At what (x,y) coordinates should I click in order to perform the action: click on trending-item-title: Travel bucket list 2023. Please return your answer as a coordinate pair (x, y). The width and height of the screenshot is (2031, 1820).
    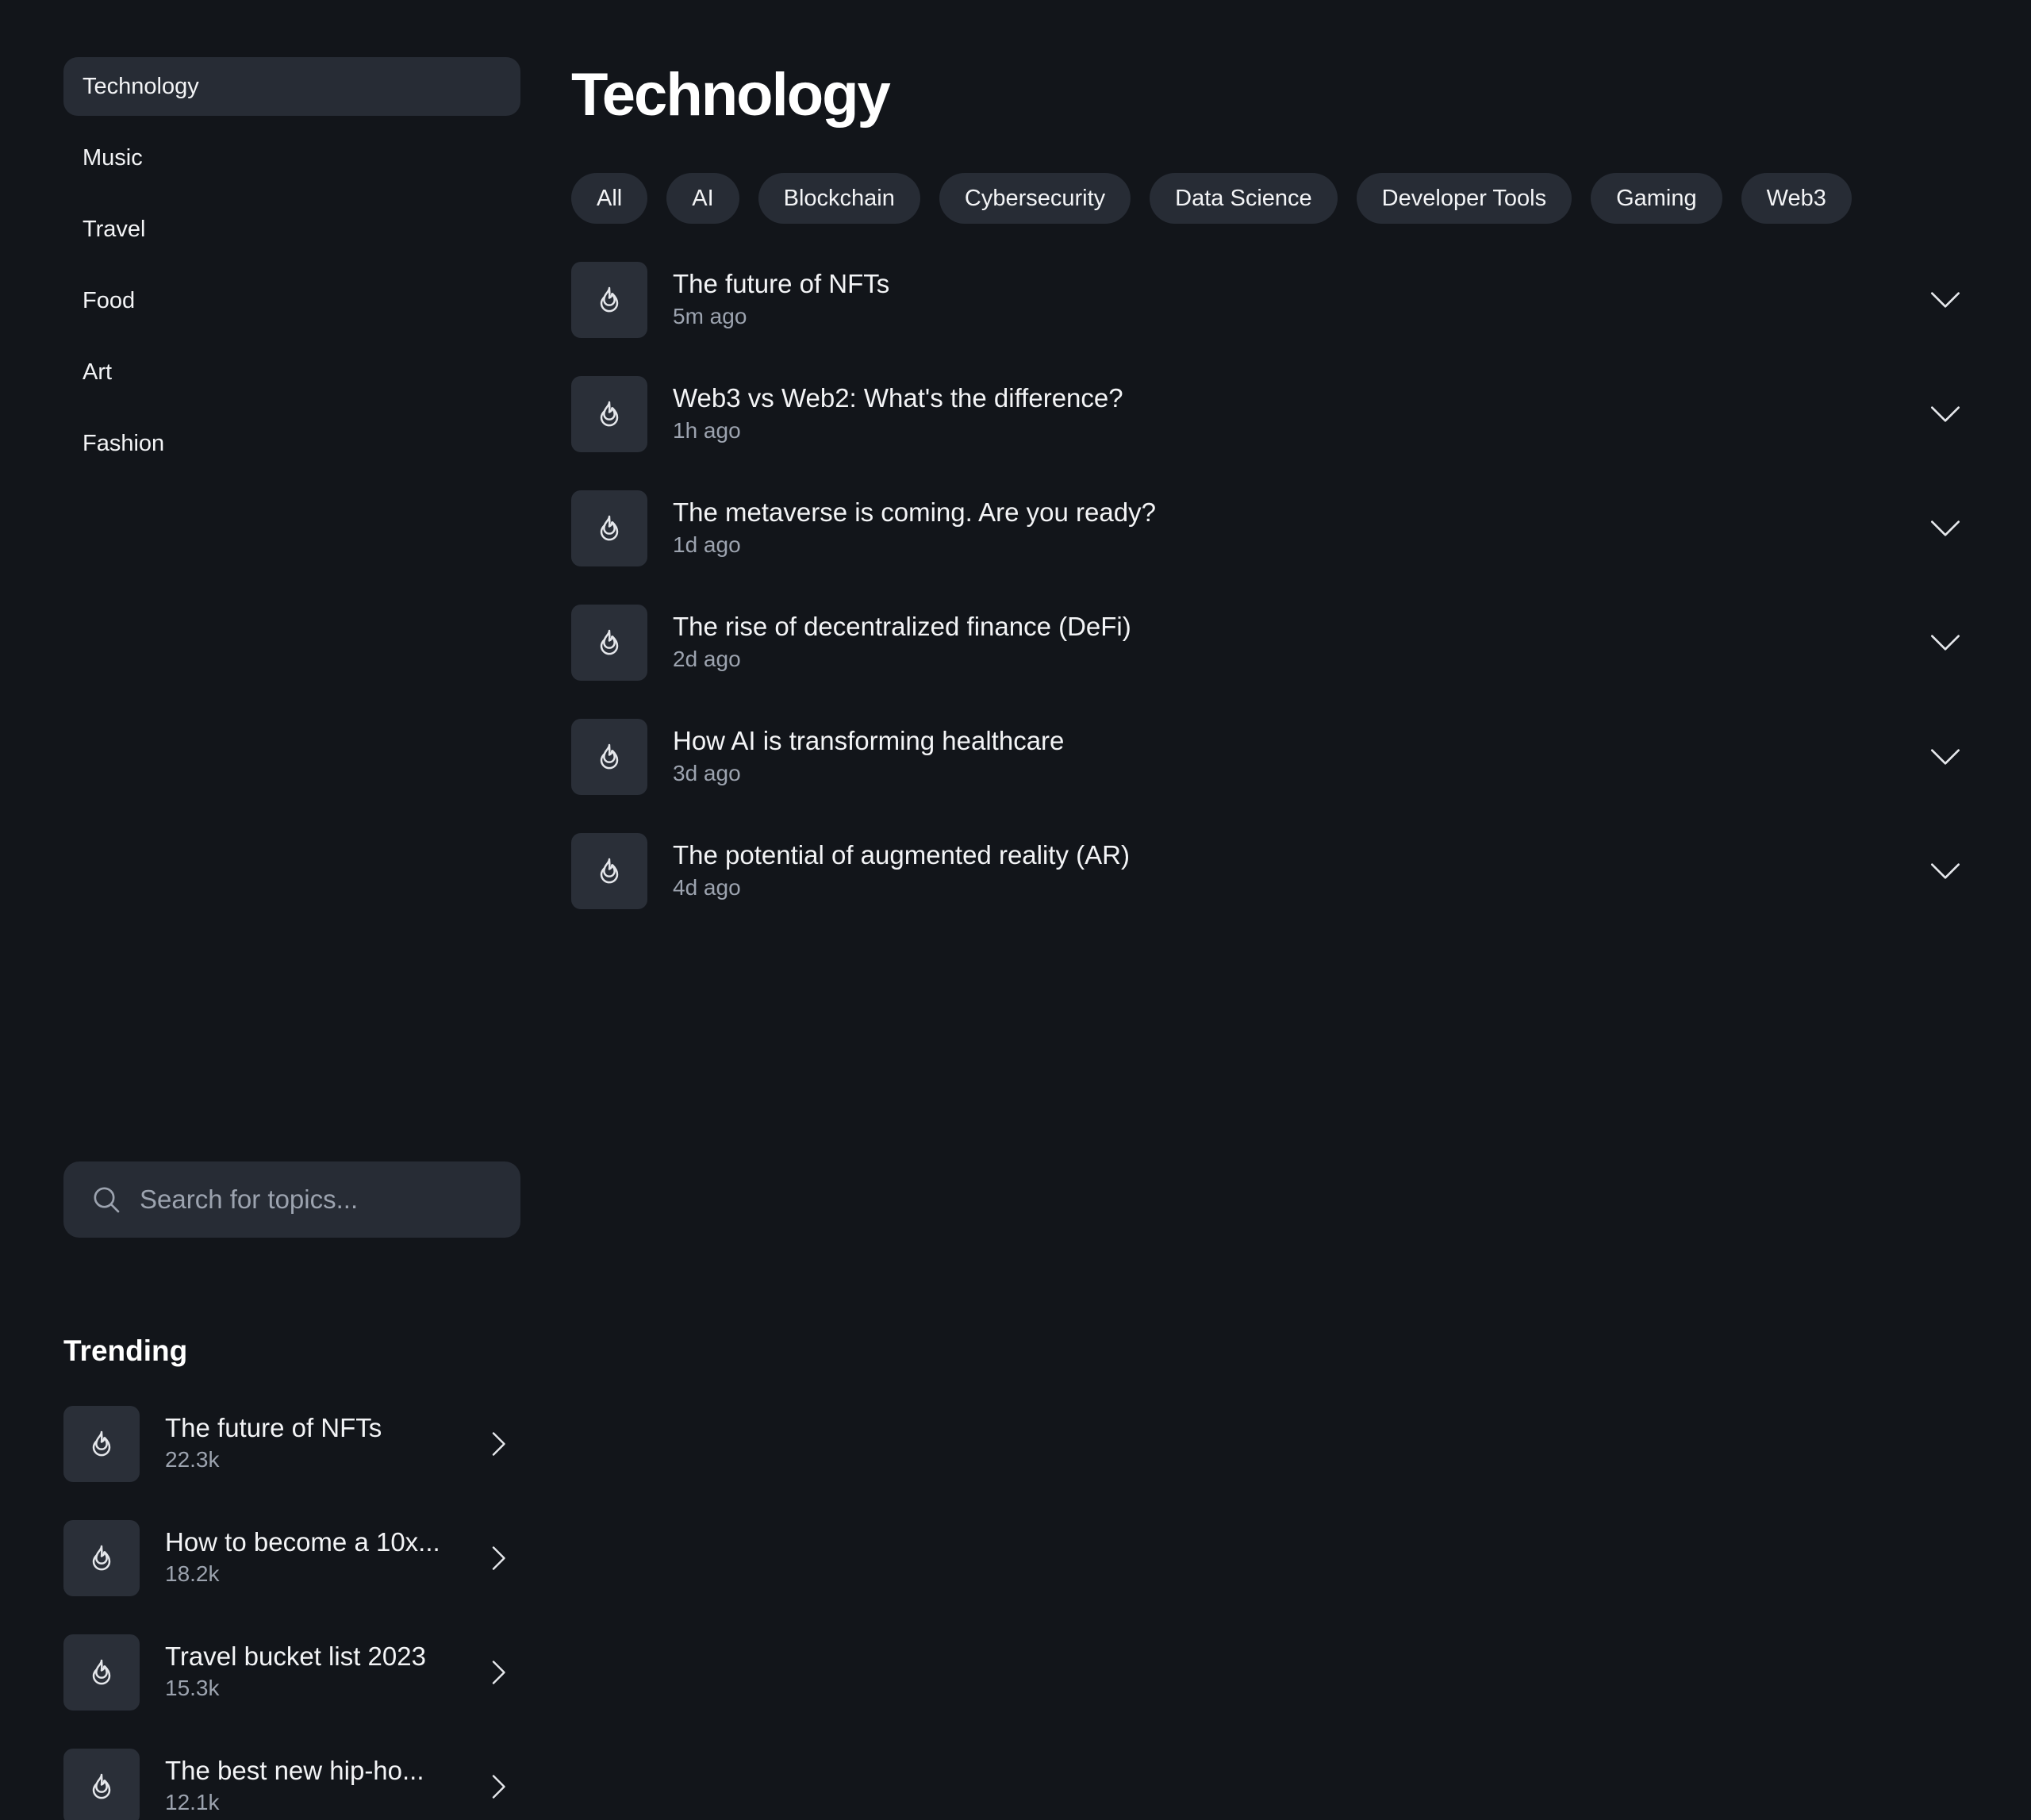
    Looking at the image, I should click on (295, 1656).